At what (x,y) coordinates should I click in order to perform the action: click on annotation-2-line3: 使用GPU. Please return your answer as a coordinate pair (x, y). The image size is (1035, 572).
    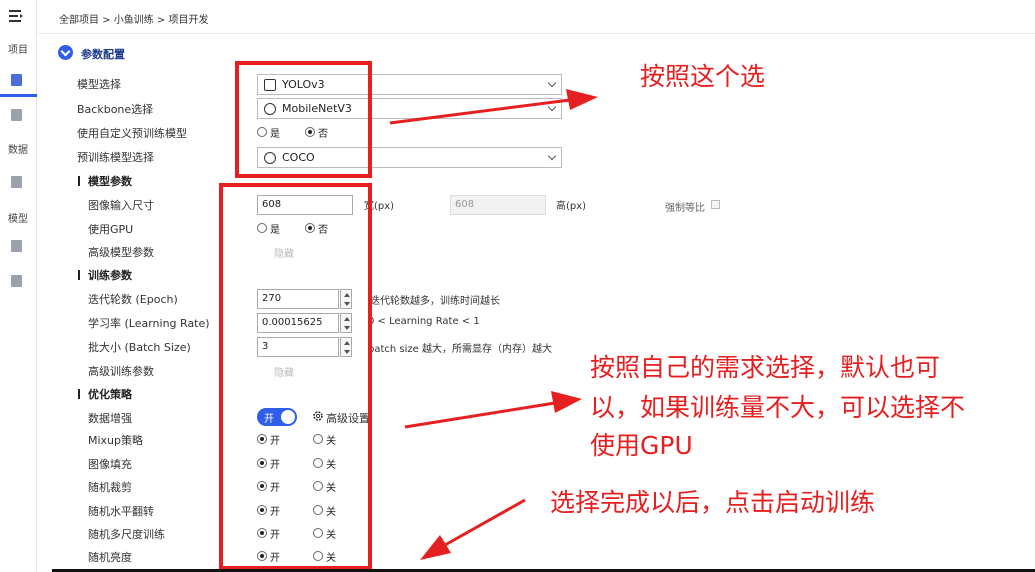
    Looking at the image, I should click on (641, 445).